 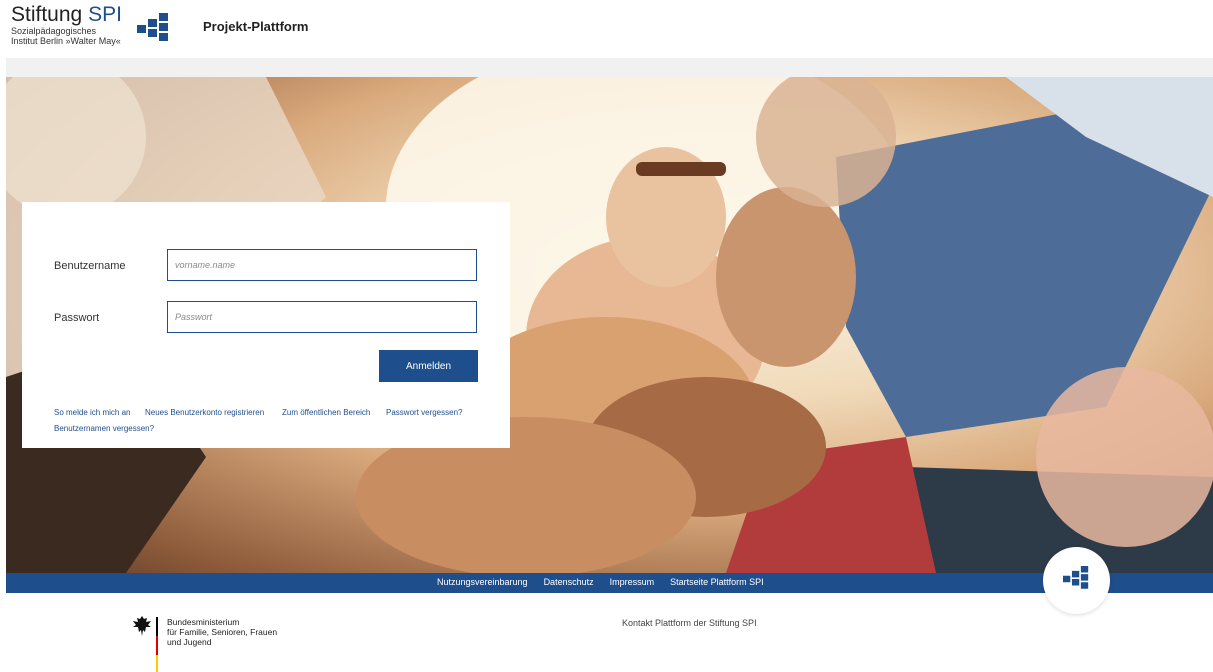 I want to click on logo-main-text: Stiftung, so click(x=47, y=14).